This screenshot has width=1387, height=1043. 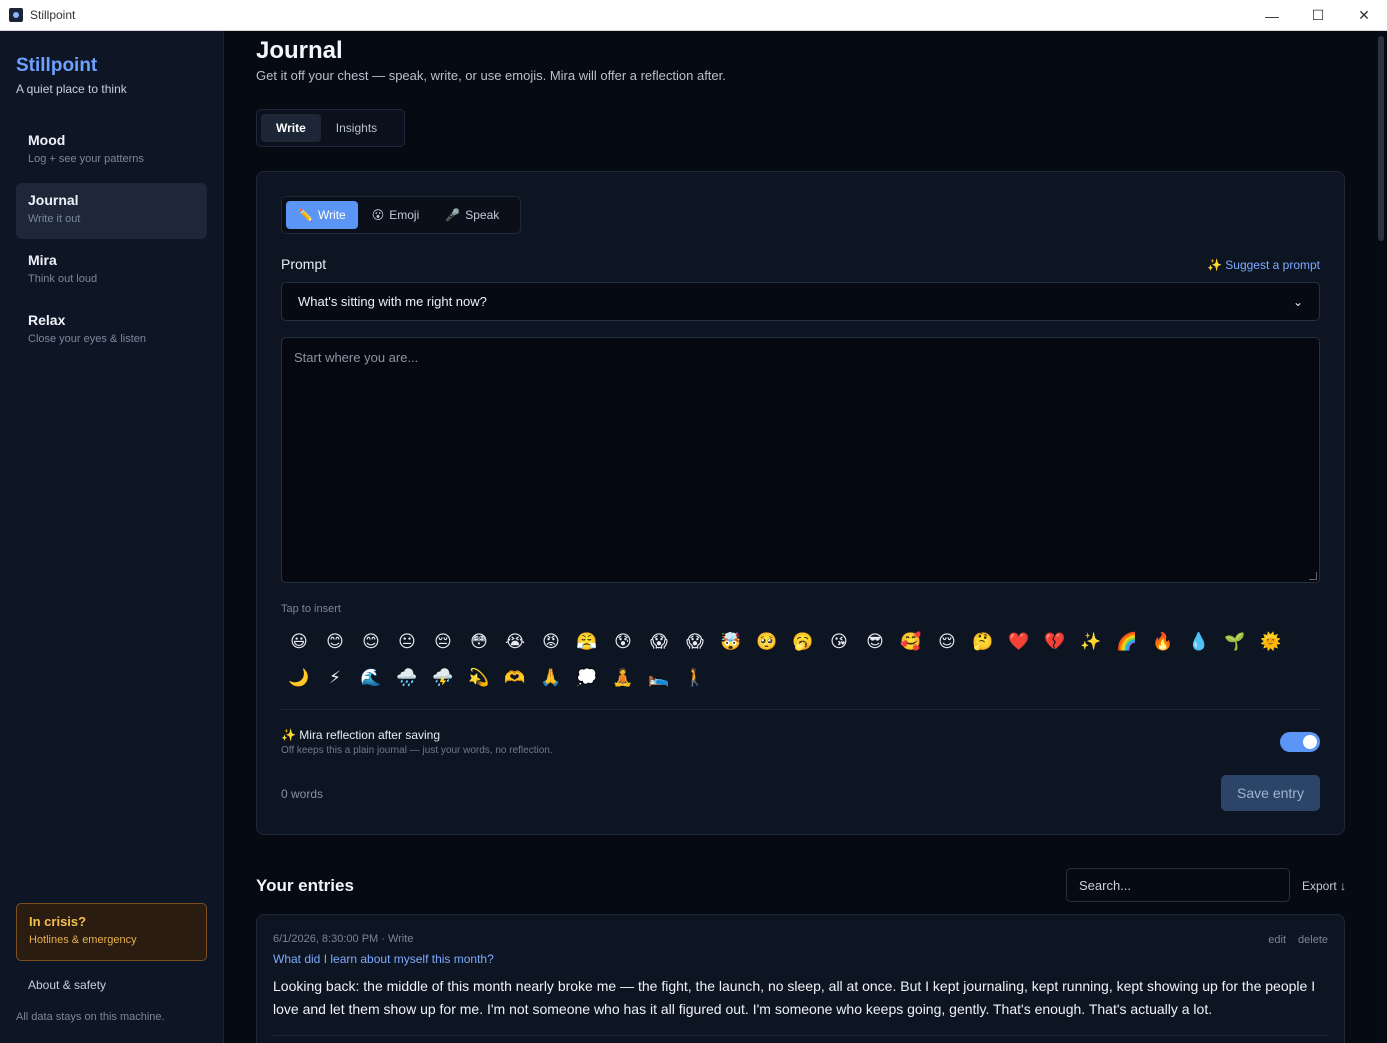 What do you see at coordinates (111, 151) in the screenshot?
I see `sidebar-item-mood: Mood Log + see your patterns` at bounding box center [111, 151].